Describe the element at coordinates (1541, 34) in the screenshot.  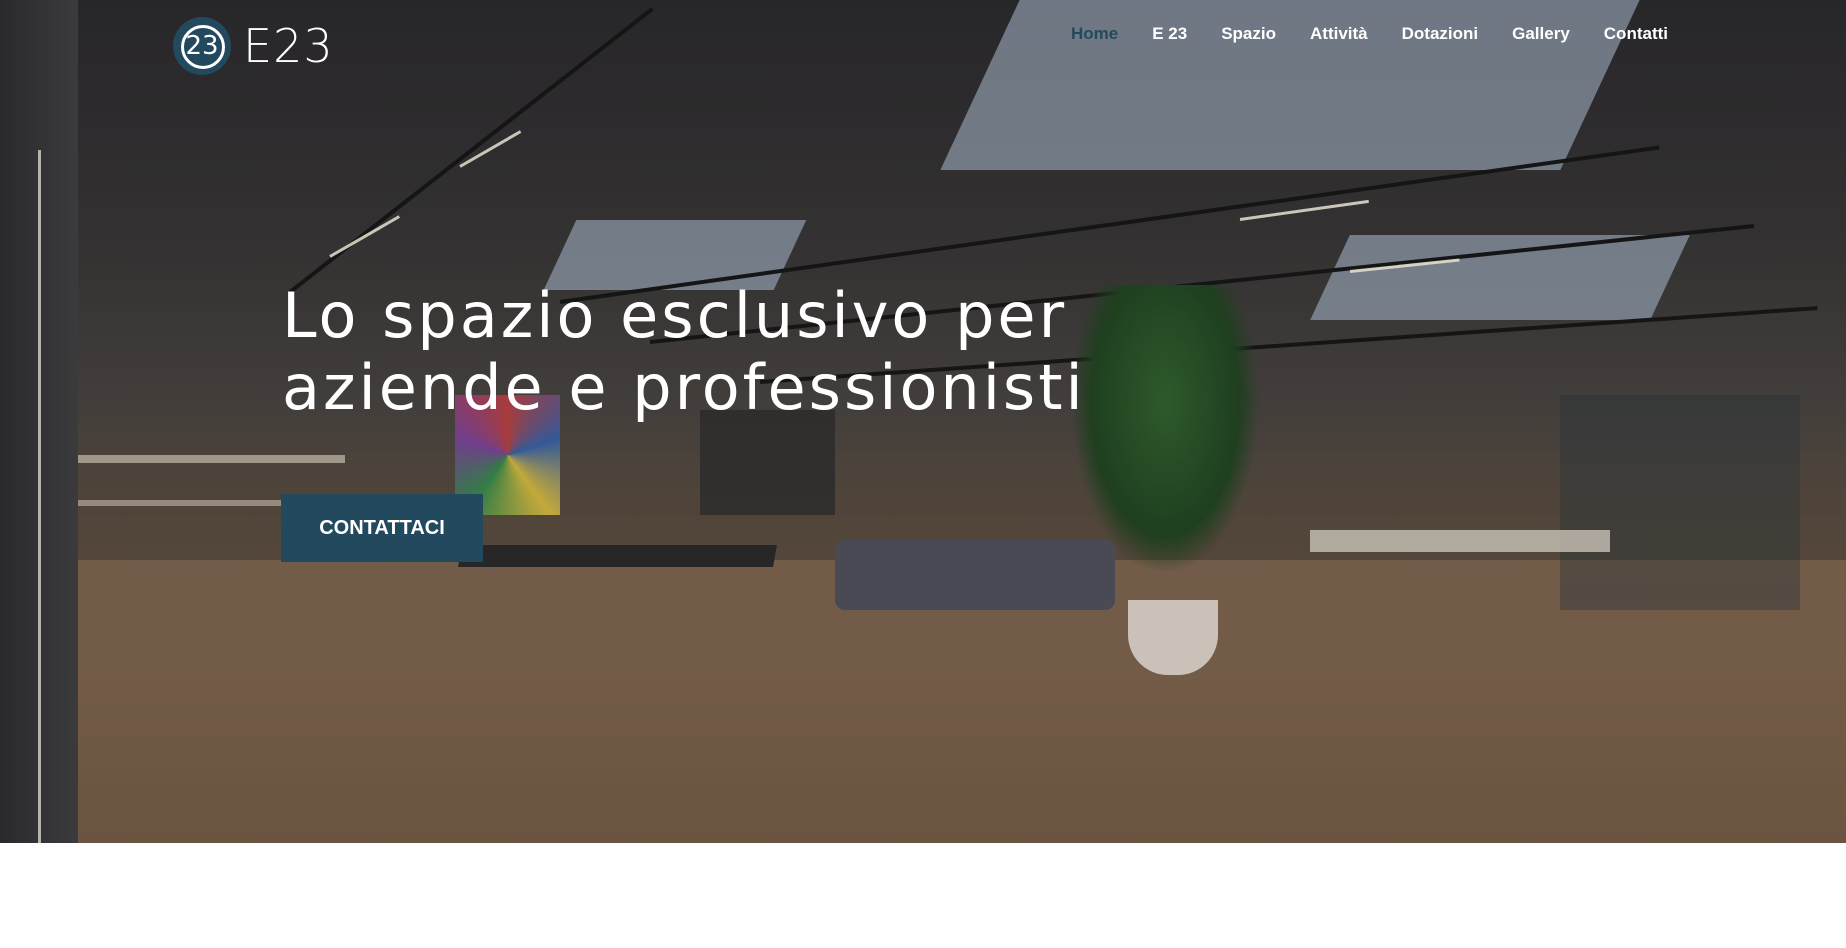
I see `nav-item-gallery: Gallery` at that location.